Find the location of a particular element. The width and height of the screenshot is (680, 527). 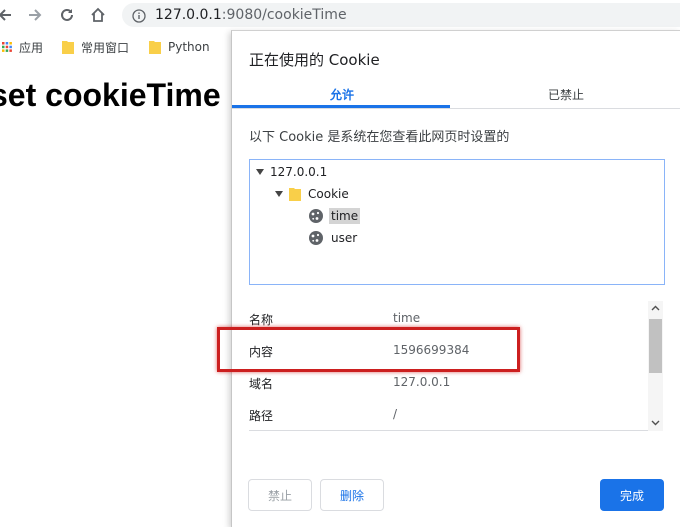

url-host: 127.0.0.1 is located at coordinates (188, 15).